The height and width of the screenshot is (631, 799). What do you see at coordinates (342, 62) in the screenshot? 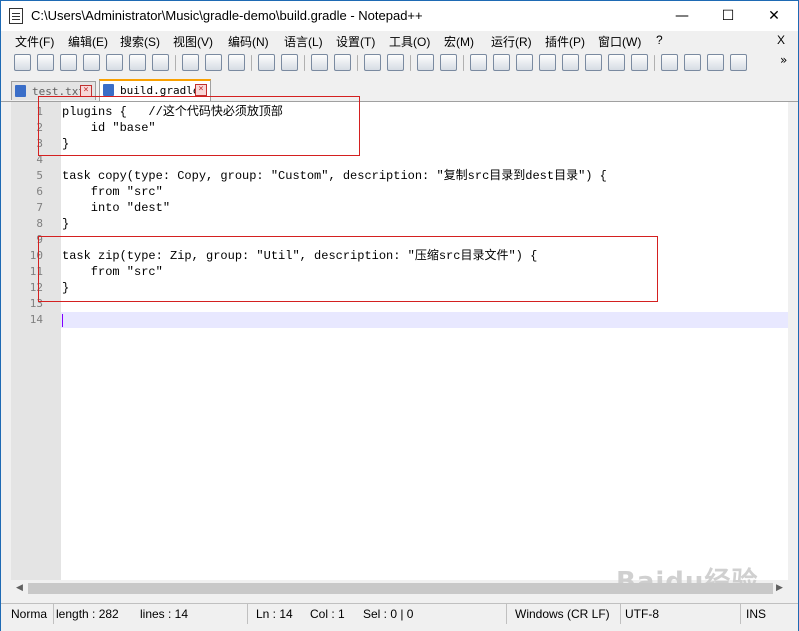
I see `replace-icon` at bounding box center [342, 62].